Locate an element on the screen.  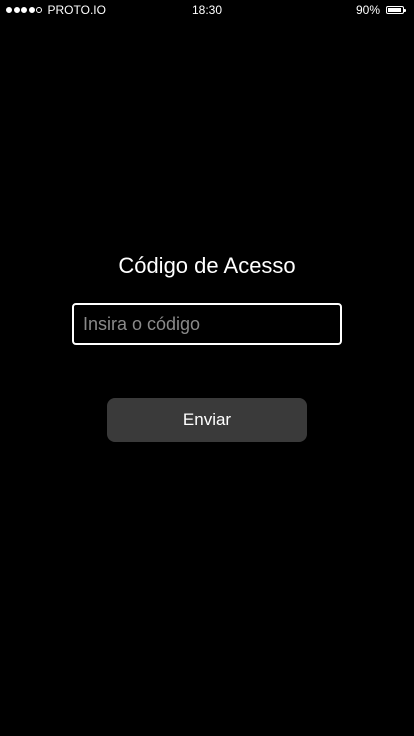
battery-icon is located at coordinates (396, 10).